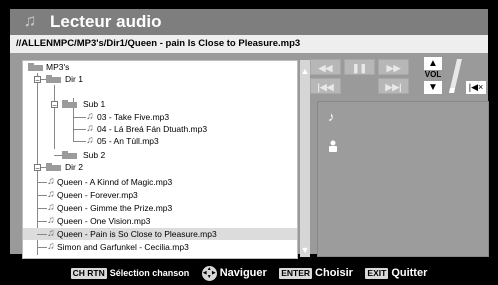 This screenshot has width=498, height=285. I want to click on file-label: 04 - Lá Breá Fán Dtuath.mp3, so click(152, 129).